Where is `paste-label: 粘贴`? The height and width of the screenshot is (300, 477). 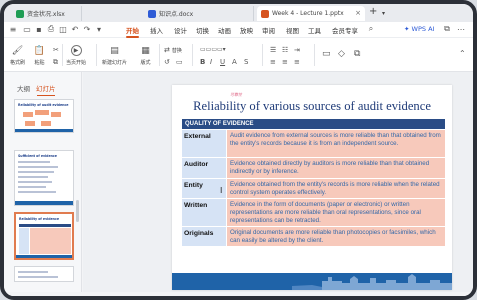 paste-label: 粘贴 is located at coordinates (39, 63).